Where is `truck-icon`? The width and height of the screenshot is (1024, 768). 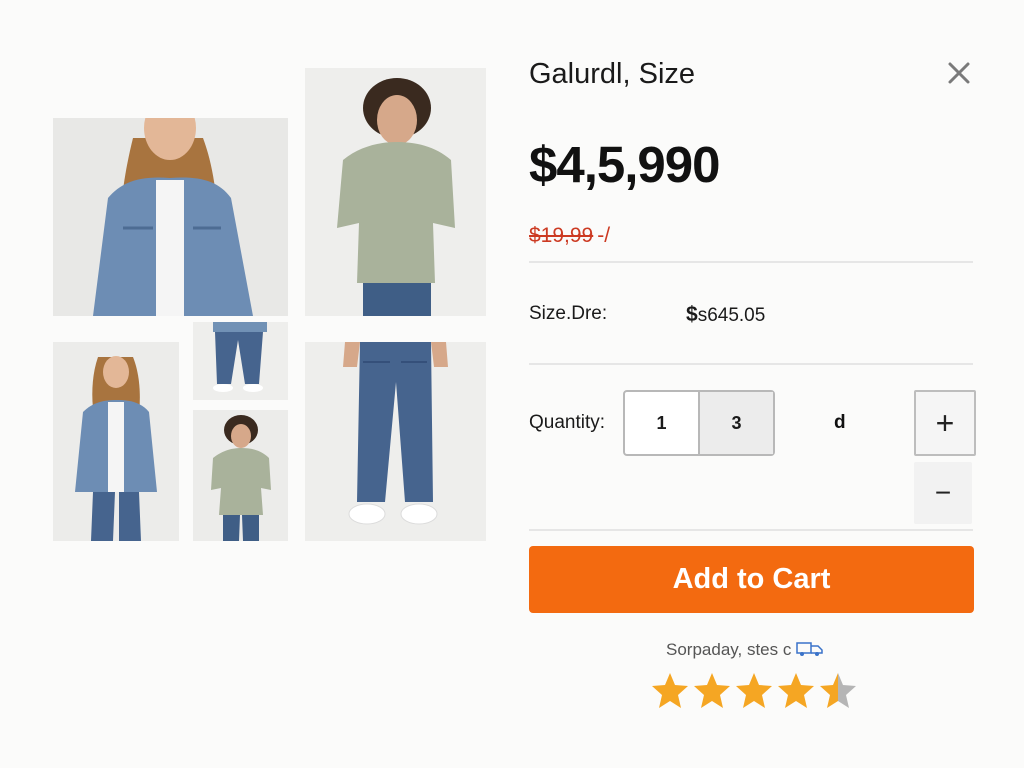
truck-icon is located at coordinates (809, 649).